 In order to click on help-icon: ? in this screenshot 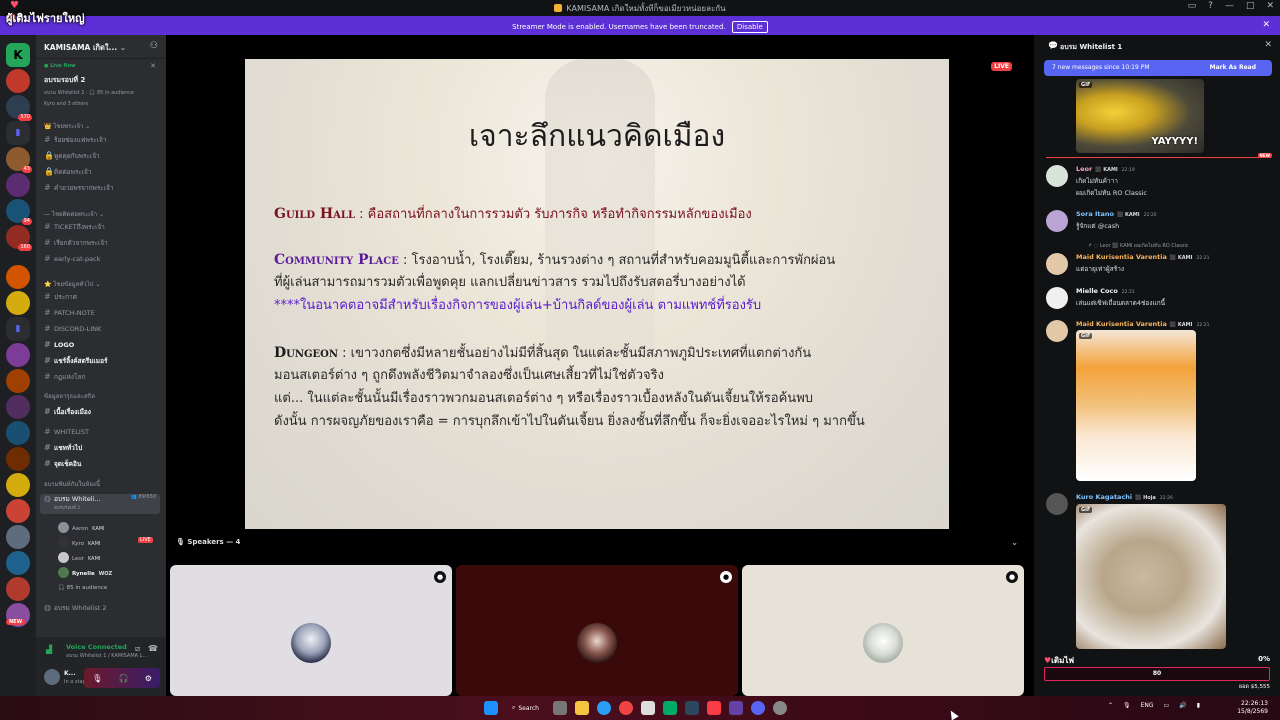, I will do `click(1210, 6)`.